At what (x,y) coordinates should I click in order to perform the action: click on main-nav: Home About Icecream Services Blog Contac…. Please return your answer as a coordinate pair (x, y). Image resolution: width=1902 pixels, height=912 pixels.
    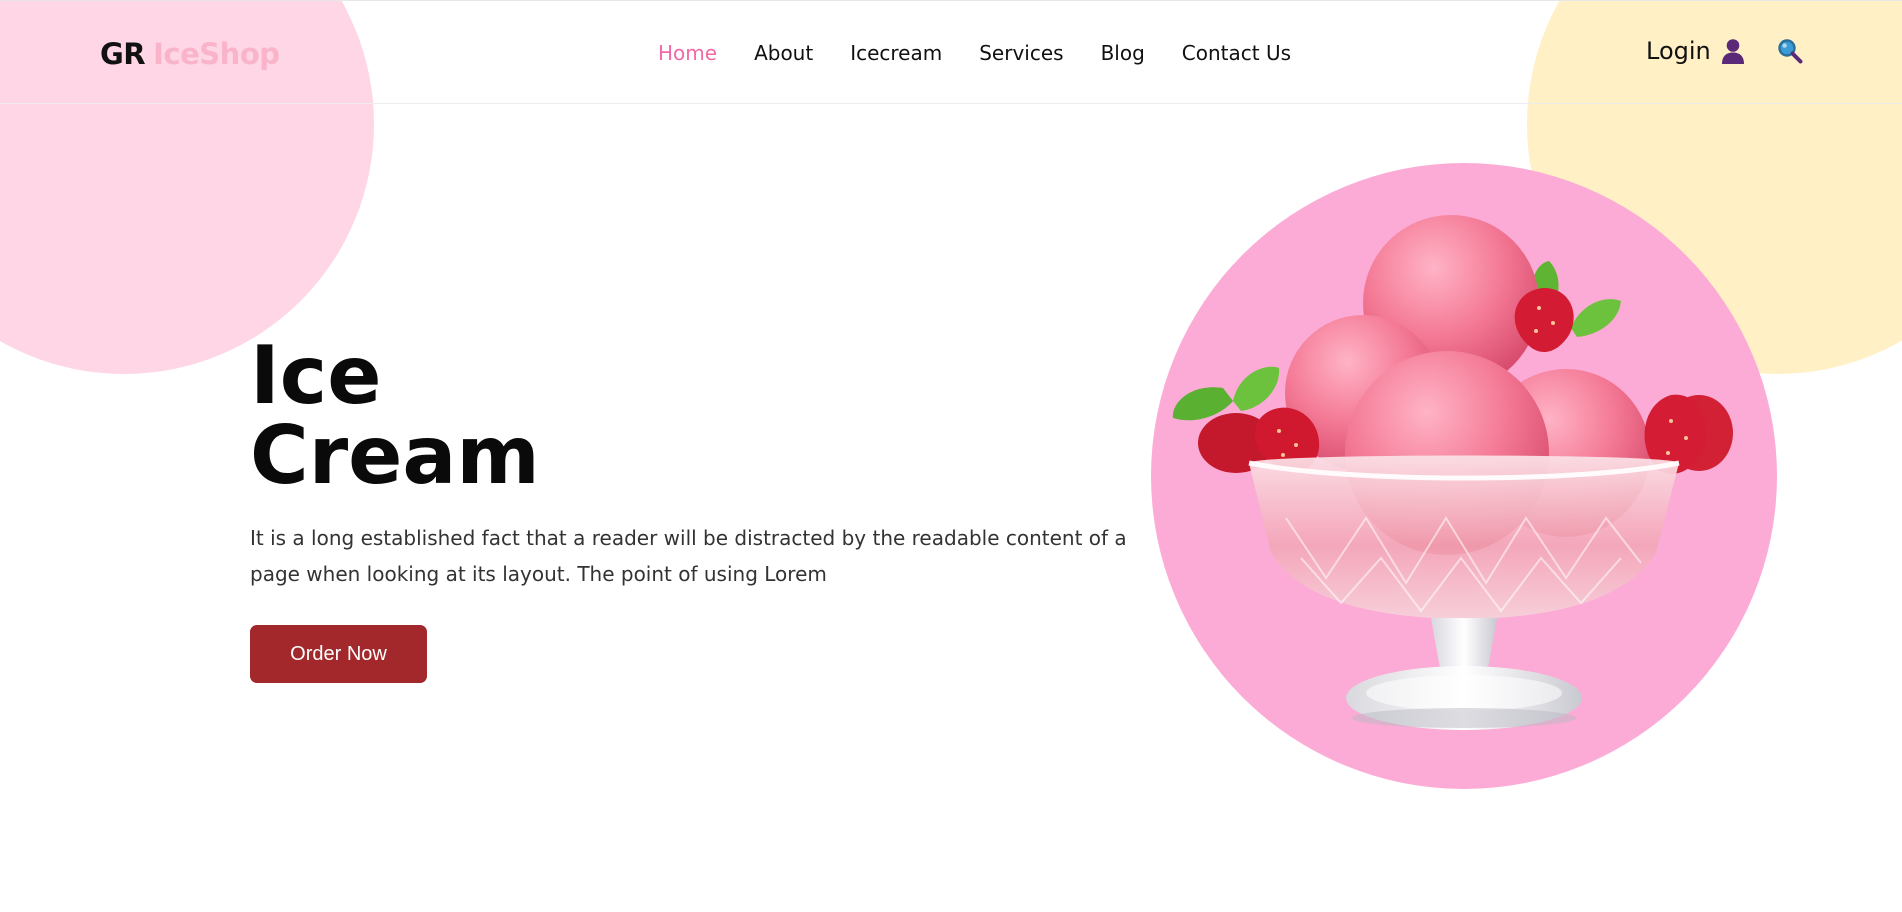
    Looking at the image, I should click on (974, 53).